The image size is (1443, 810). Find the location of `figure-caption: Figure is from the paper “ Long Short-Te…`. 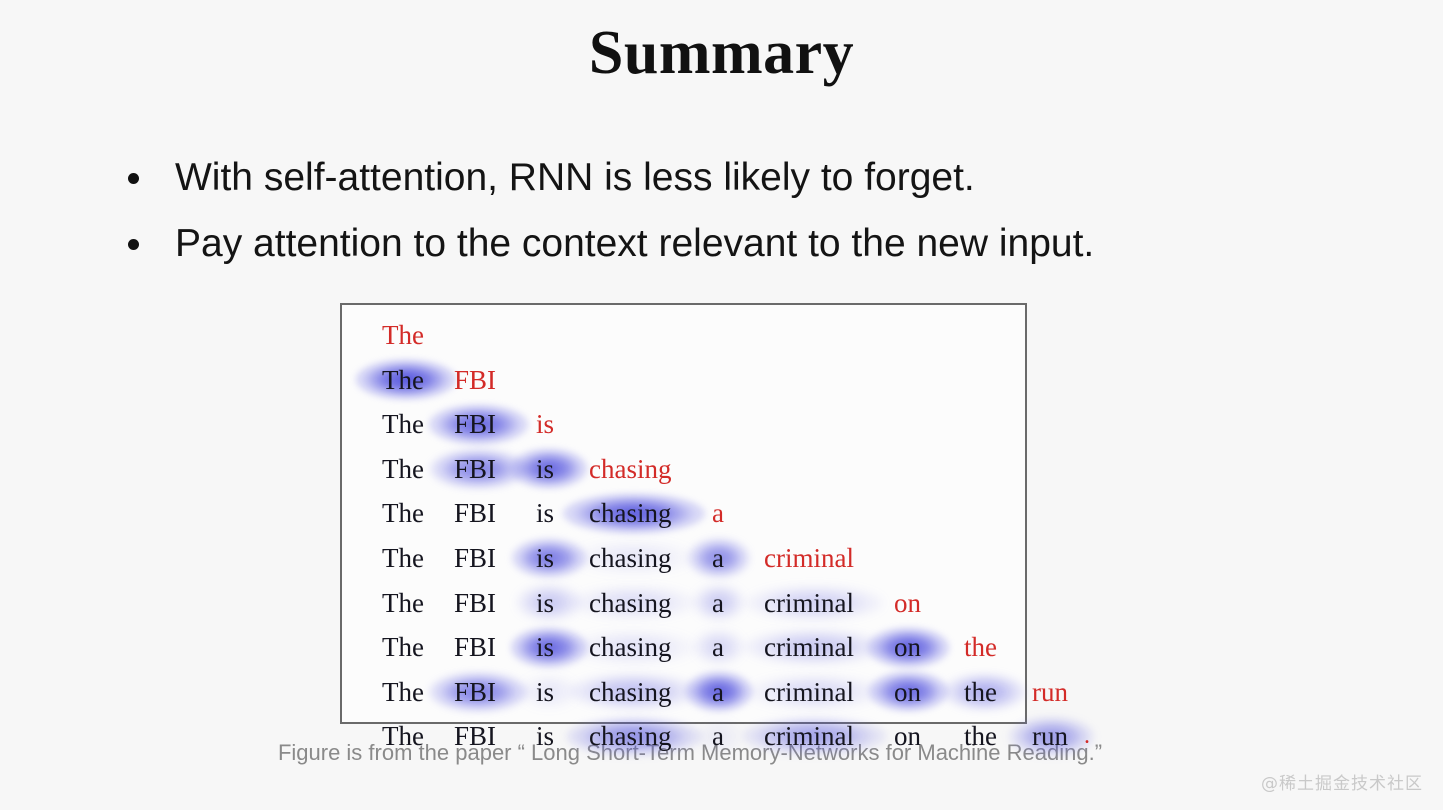

figure-caption: Figure is from the paper “ Long Short-Te… is located at coordinates (690, 752).